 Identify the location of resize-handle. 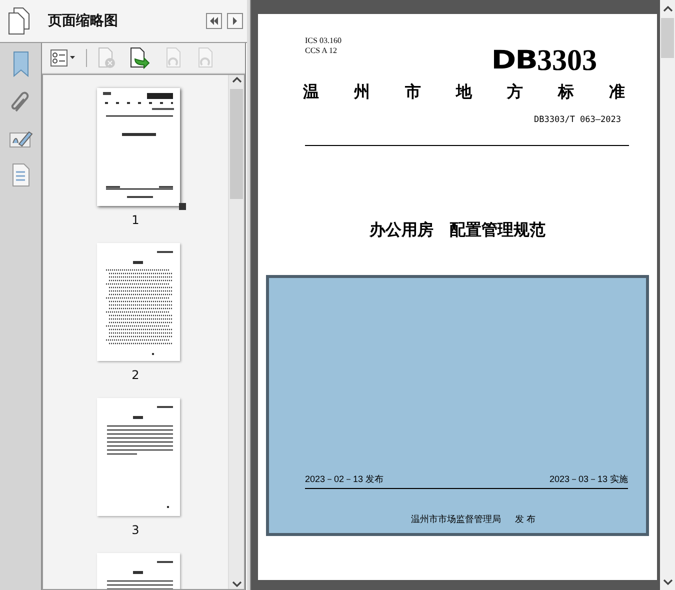
(182, 206).